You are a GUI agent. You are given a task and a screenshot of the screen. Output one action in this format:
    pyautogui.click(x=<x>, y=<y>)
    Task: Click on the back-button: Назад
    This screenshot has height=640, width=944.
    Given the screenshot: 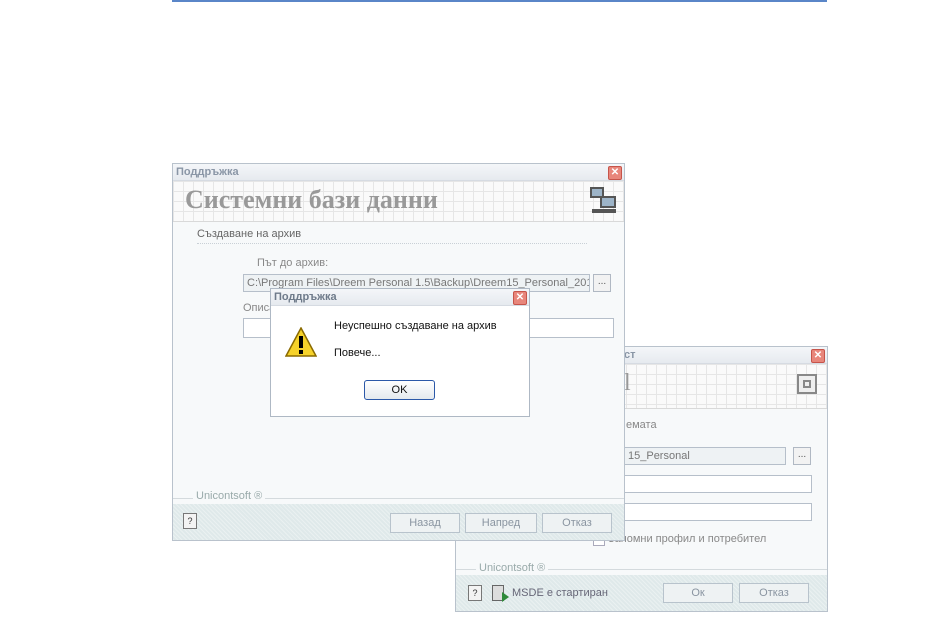 What is the action you would take?
    pyautogui.click(x=425, y=523)
    